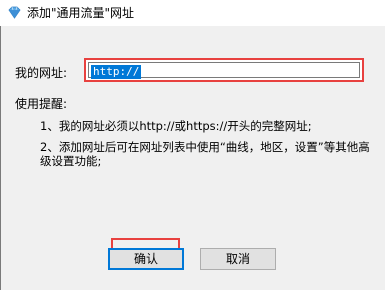 The image size is (385, 290). Describe the element at coordinates (238, 259) in the screenshot. I see `cancel-button: 取消` at that location.